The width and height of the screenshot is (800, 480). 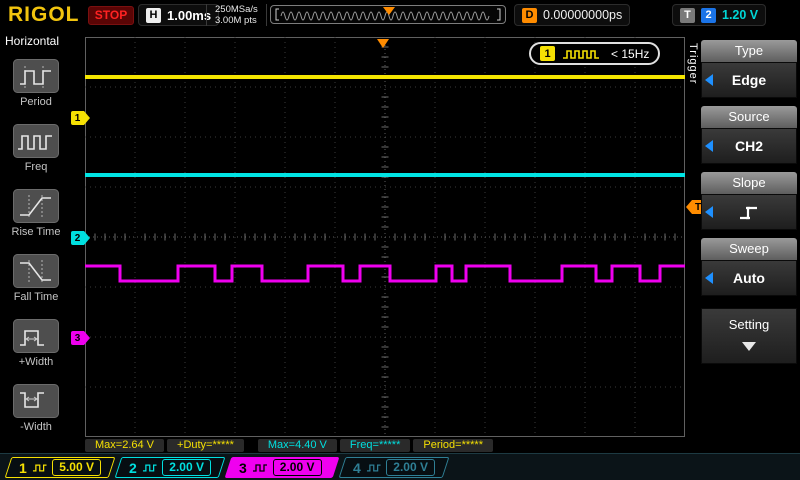 What do you see at coordinates (36, 336) in the screenshot?
I see `plus-width-icon` at bounding box center [36, 336].